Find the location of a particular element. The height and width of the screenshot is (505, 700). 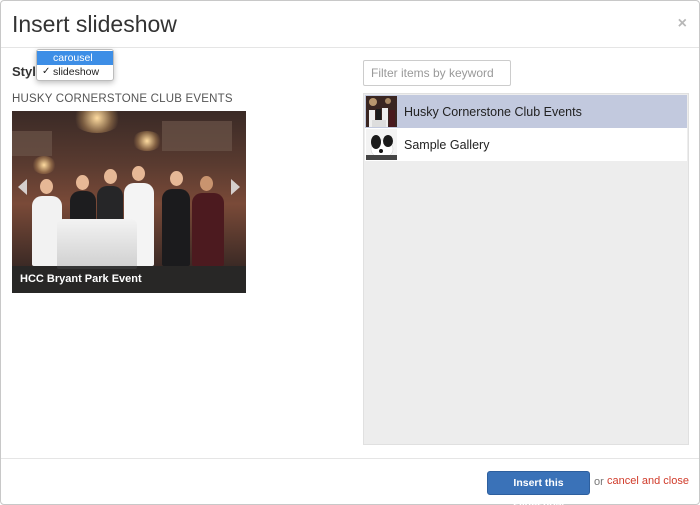

list-item-sample-gallery: Sample Gallery is located at coordinates (526, 144).